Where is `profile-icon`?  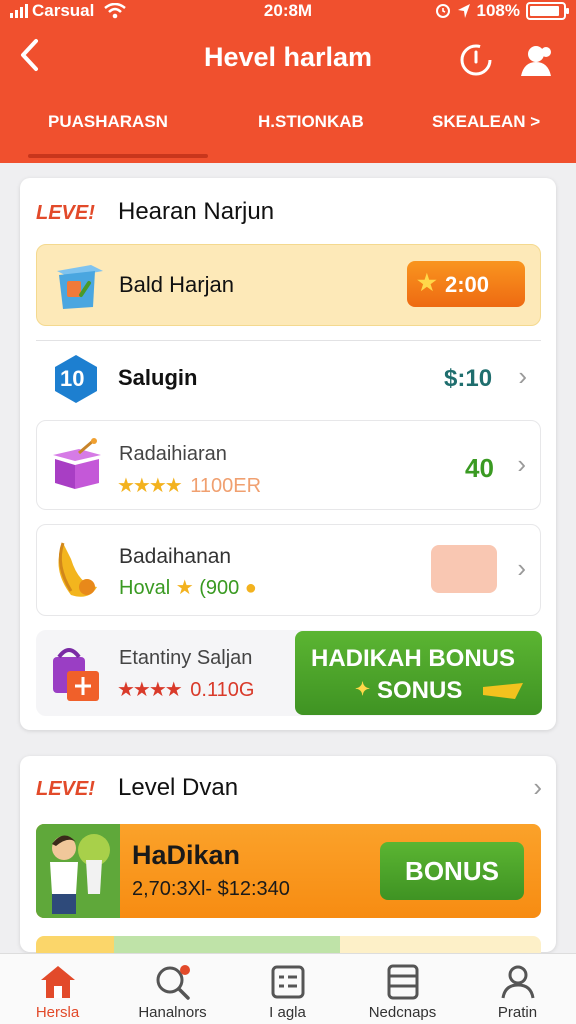
profile-icon is located at coordinates (518, 982).